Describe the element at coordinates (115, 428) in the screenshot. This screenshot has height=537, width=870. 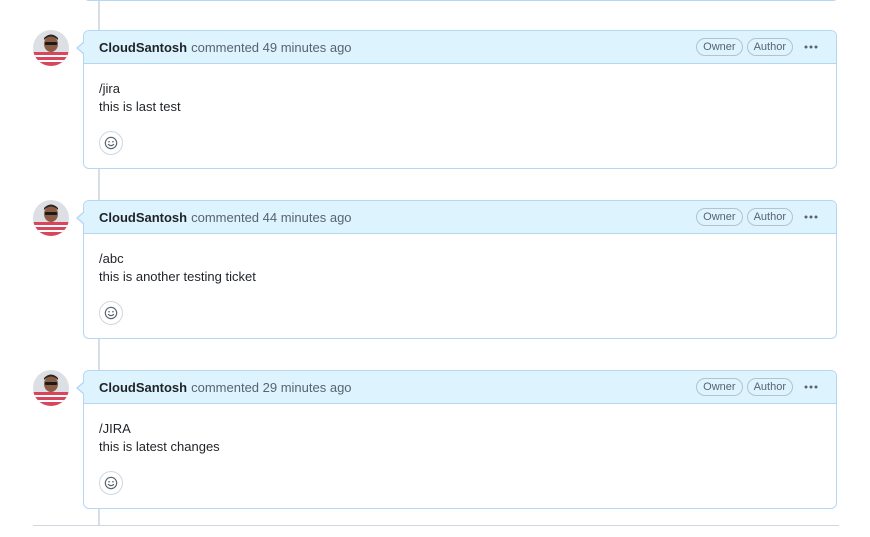
I see `comment-body-line: /JIRA` at that location.